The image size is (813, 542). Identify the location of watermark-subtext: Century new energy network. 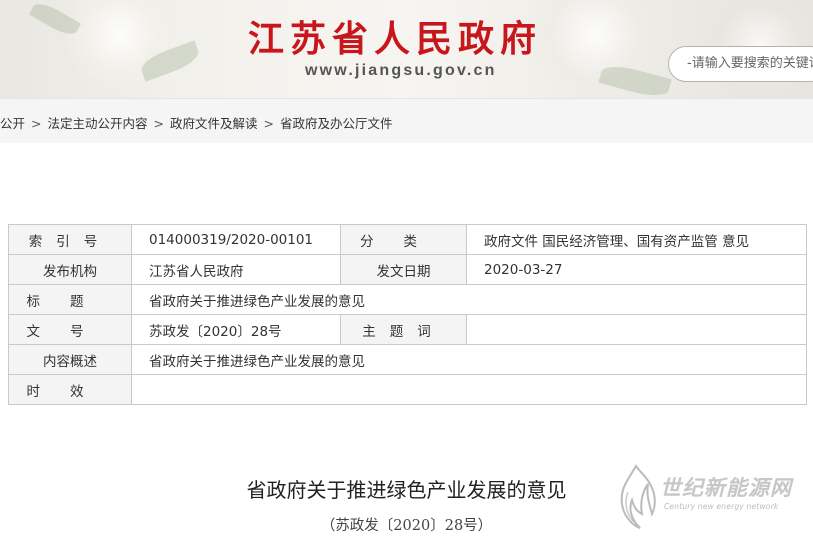
(721, 506).